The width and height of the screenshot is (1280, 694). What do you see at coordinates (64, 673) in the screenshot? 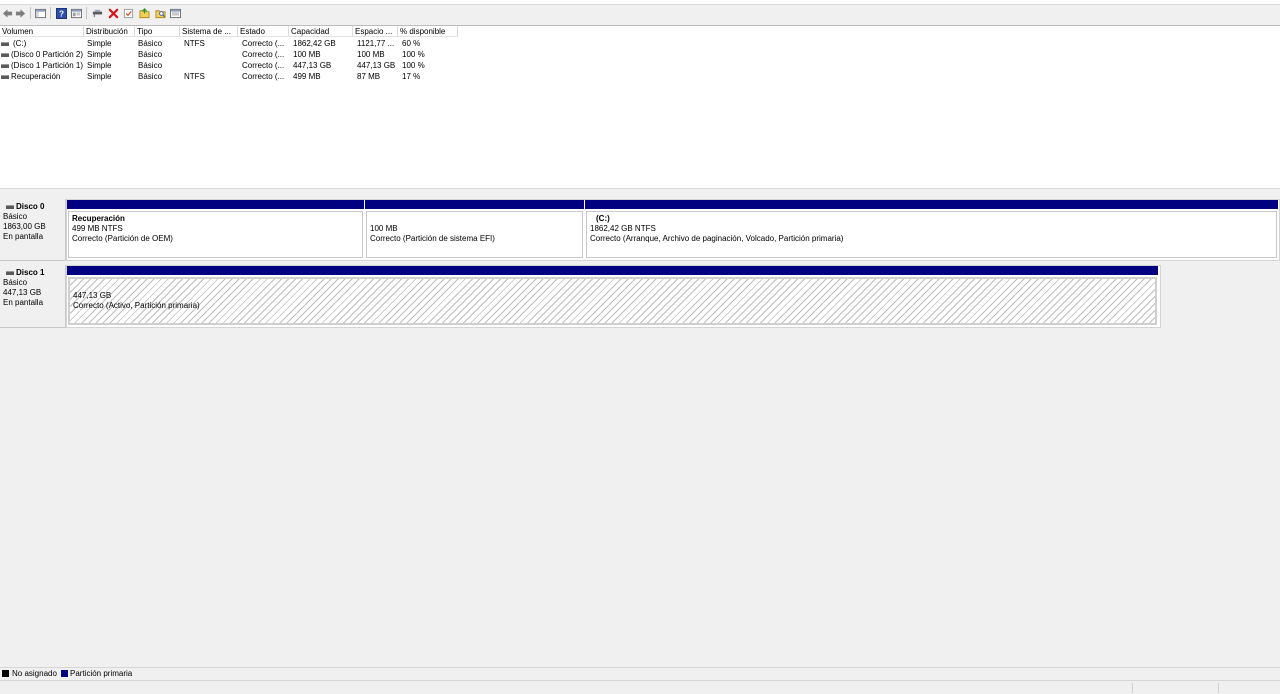
I see `legend-swatch-primary` at bounding box center [64, 673].